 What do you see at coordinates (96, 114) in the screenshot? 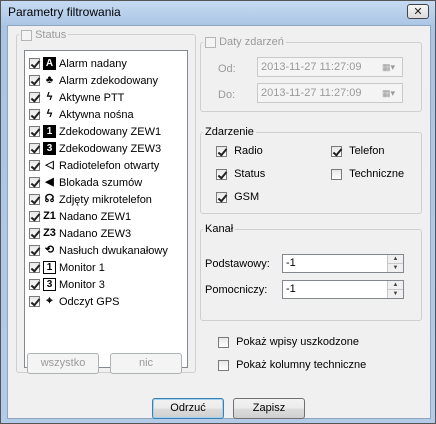
I see `status-item-label: Aktywna nośna` at bounding box center [96, 114].